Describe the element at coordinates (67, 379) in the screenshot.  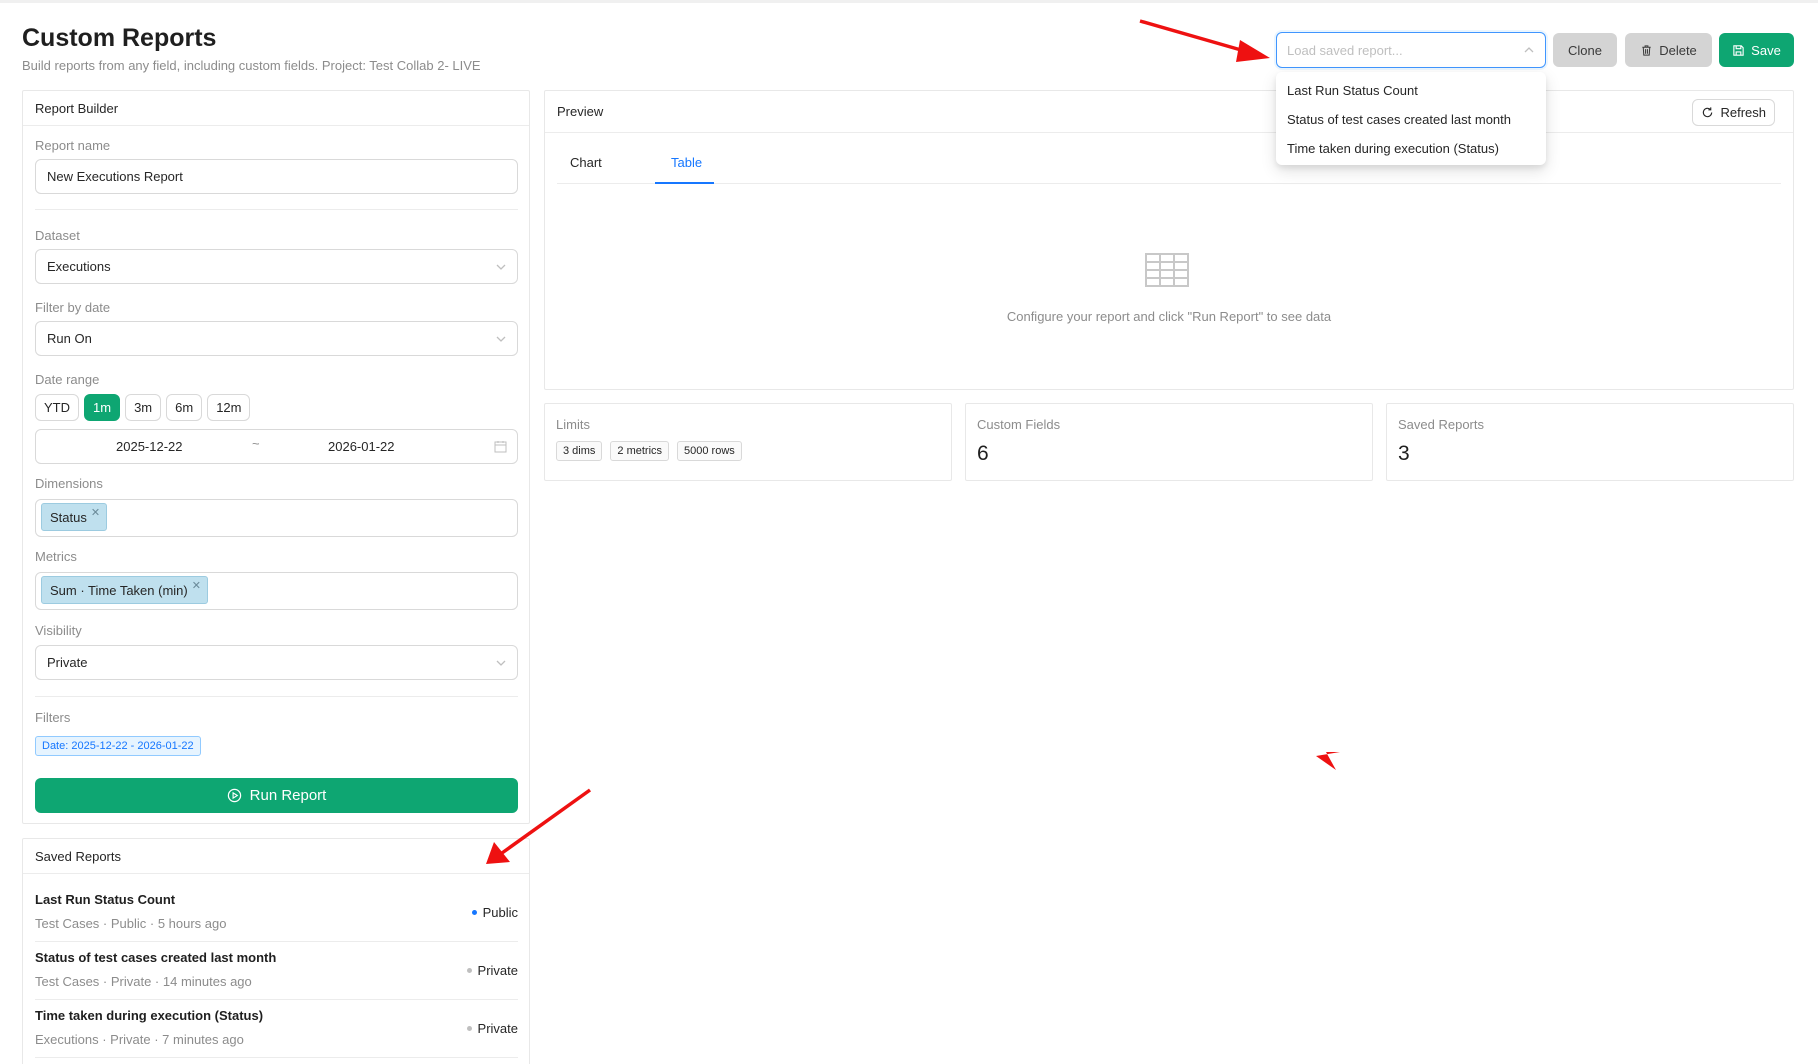
I see `date-range-label: Date range` at that location.